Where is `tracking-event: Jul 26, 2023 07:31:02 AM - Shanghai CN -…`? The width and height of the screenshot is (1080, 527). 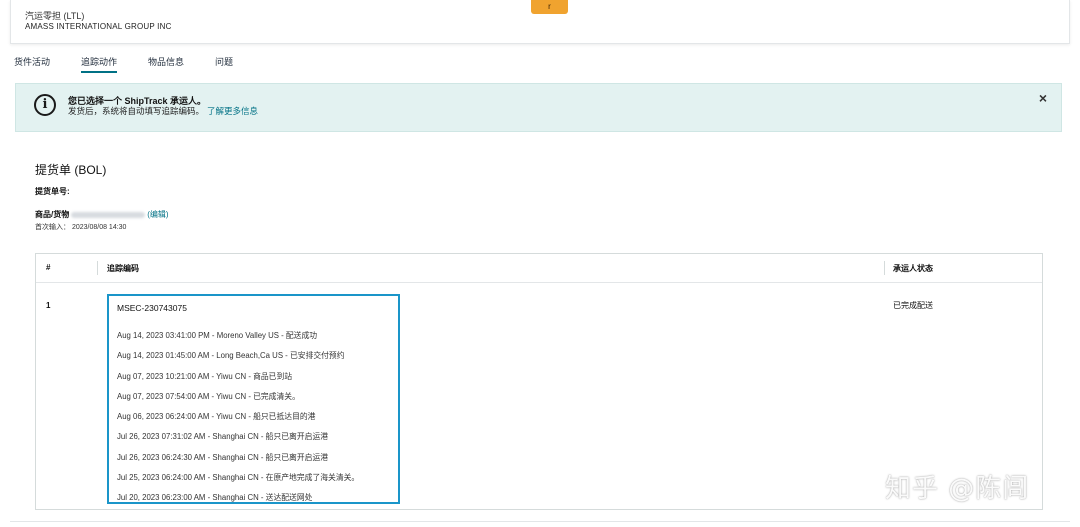
tracking-event: Jul 26, 2023 07:31:02 AM - Shanghai CN -… is located at coordinates (223, 437).